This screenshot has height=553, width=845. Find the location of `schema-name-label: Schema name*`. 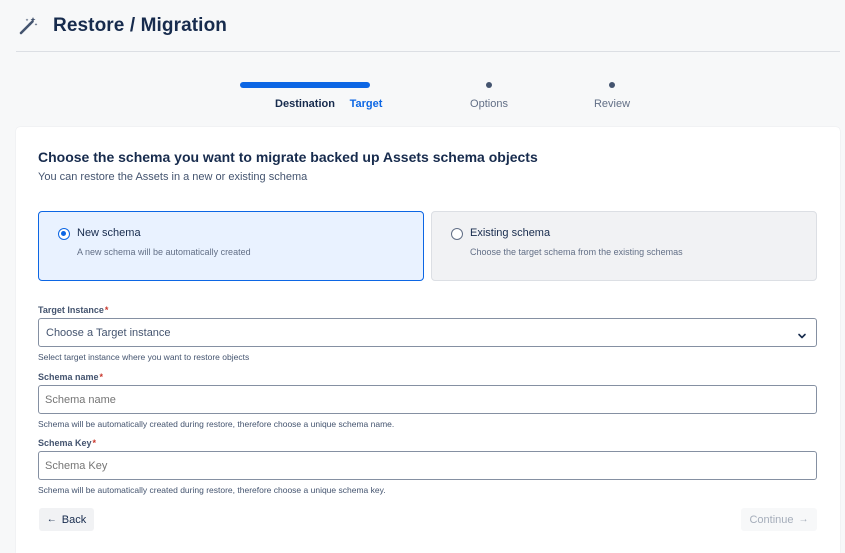

schema-name-label: Schema name* is located at coordinates (71, 377).